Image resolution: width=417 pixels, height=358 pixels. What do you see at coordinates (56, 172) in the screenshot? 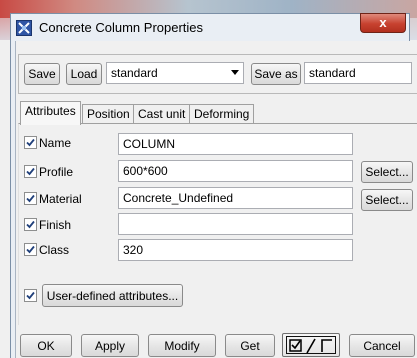
I see `profile-label: Profile` at bounding box center [56, 172].